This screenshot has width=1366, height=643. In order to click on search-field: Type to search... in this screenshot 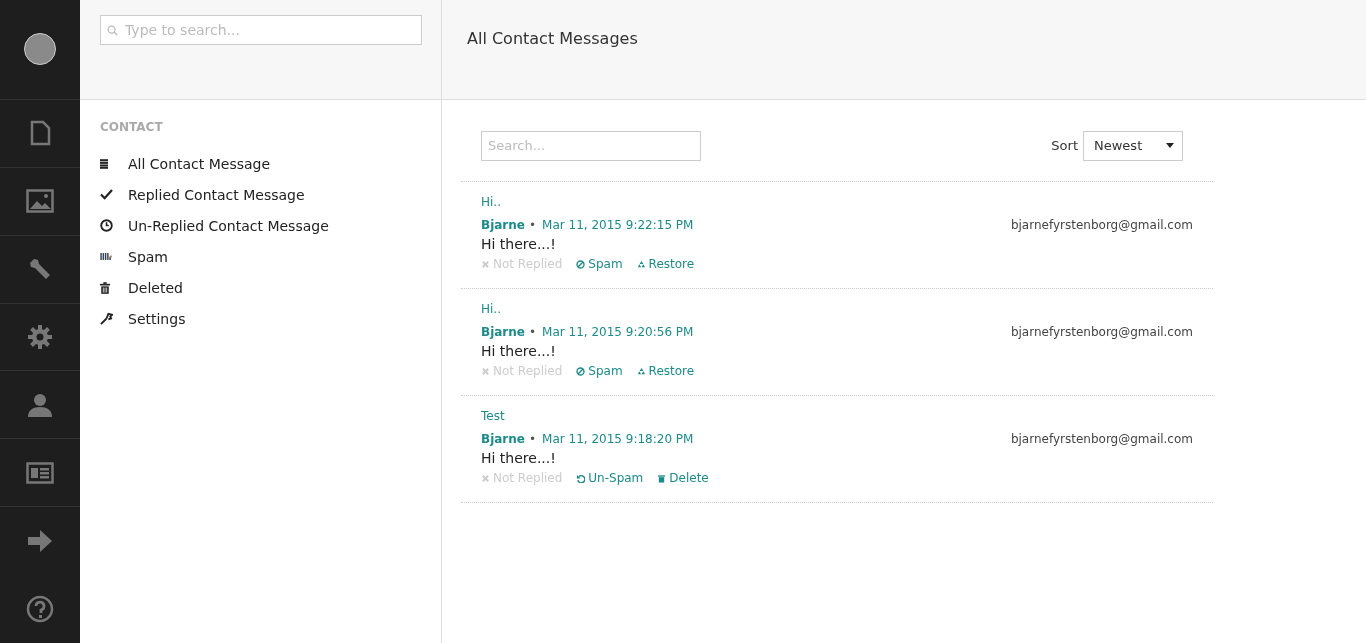, I will do `click(261, 30)`.